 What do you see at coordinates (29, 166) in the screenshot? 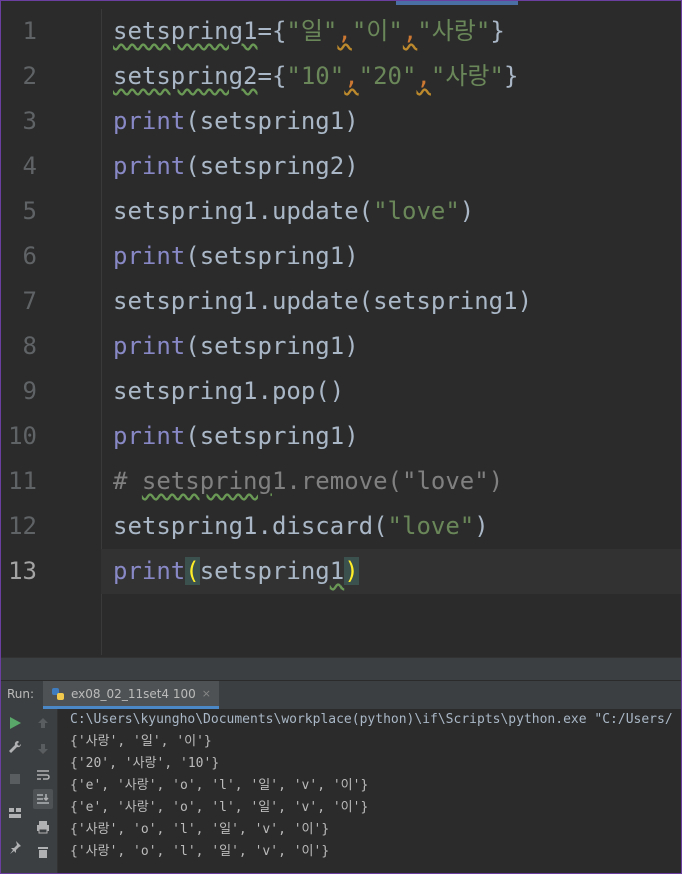
I see `line-number: 4` at bounding box center [29, 166].